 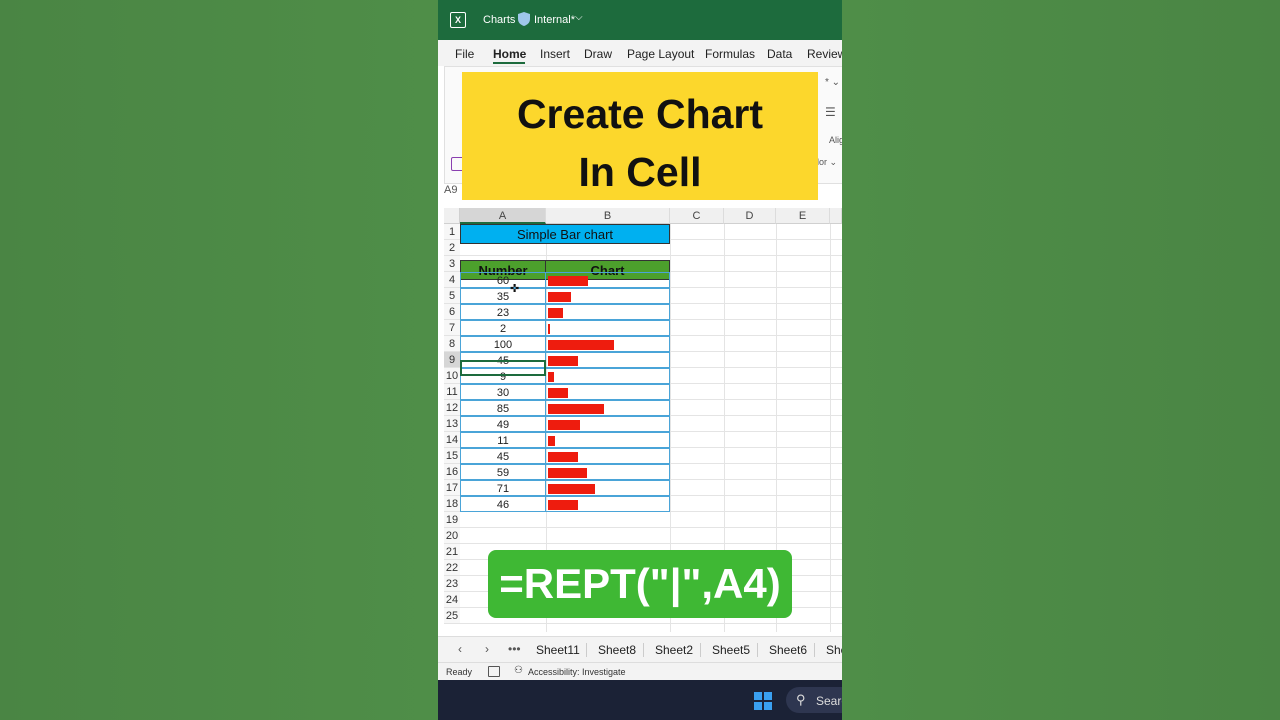 I want to click on number-cell: 35, so click(x=503, y=296).